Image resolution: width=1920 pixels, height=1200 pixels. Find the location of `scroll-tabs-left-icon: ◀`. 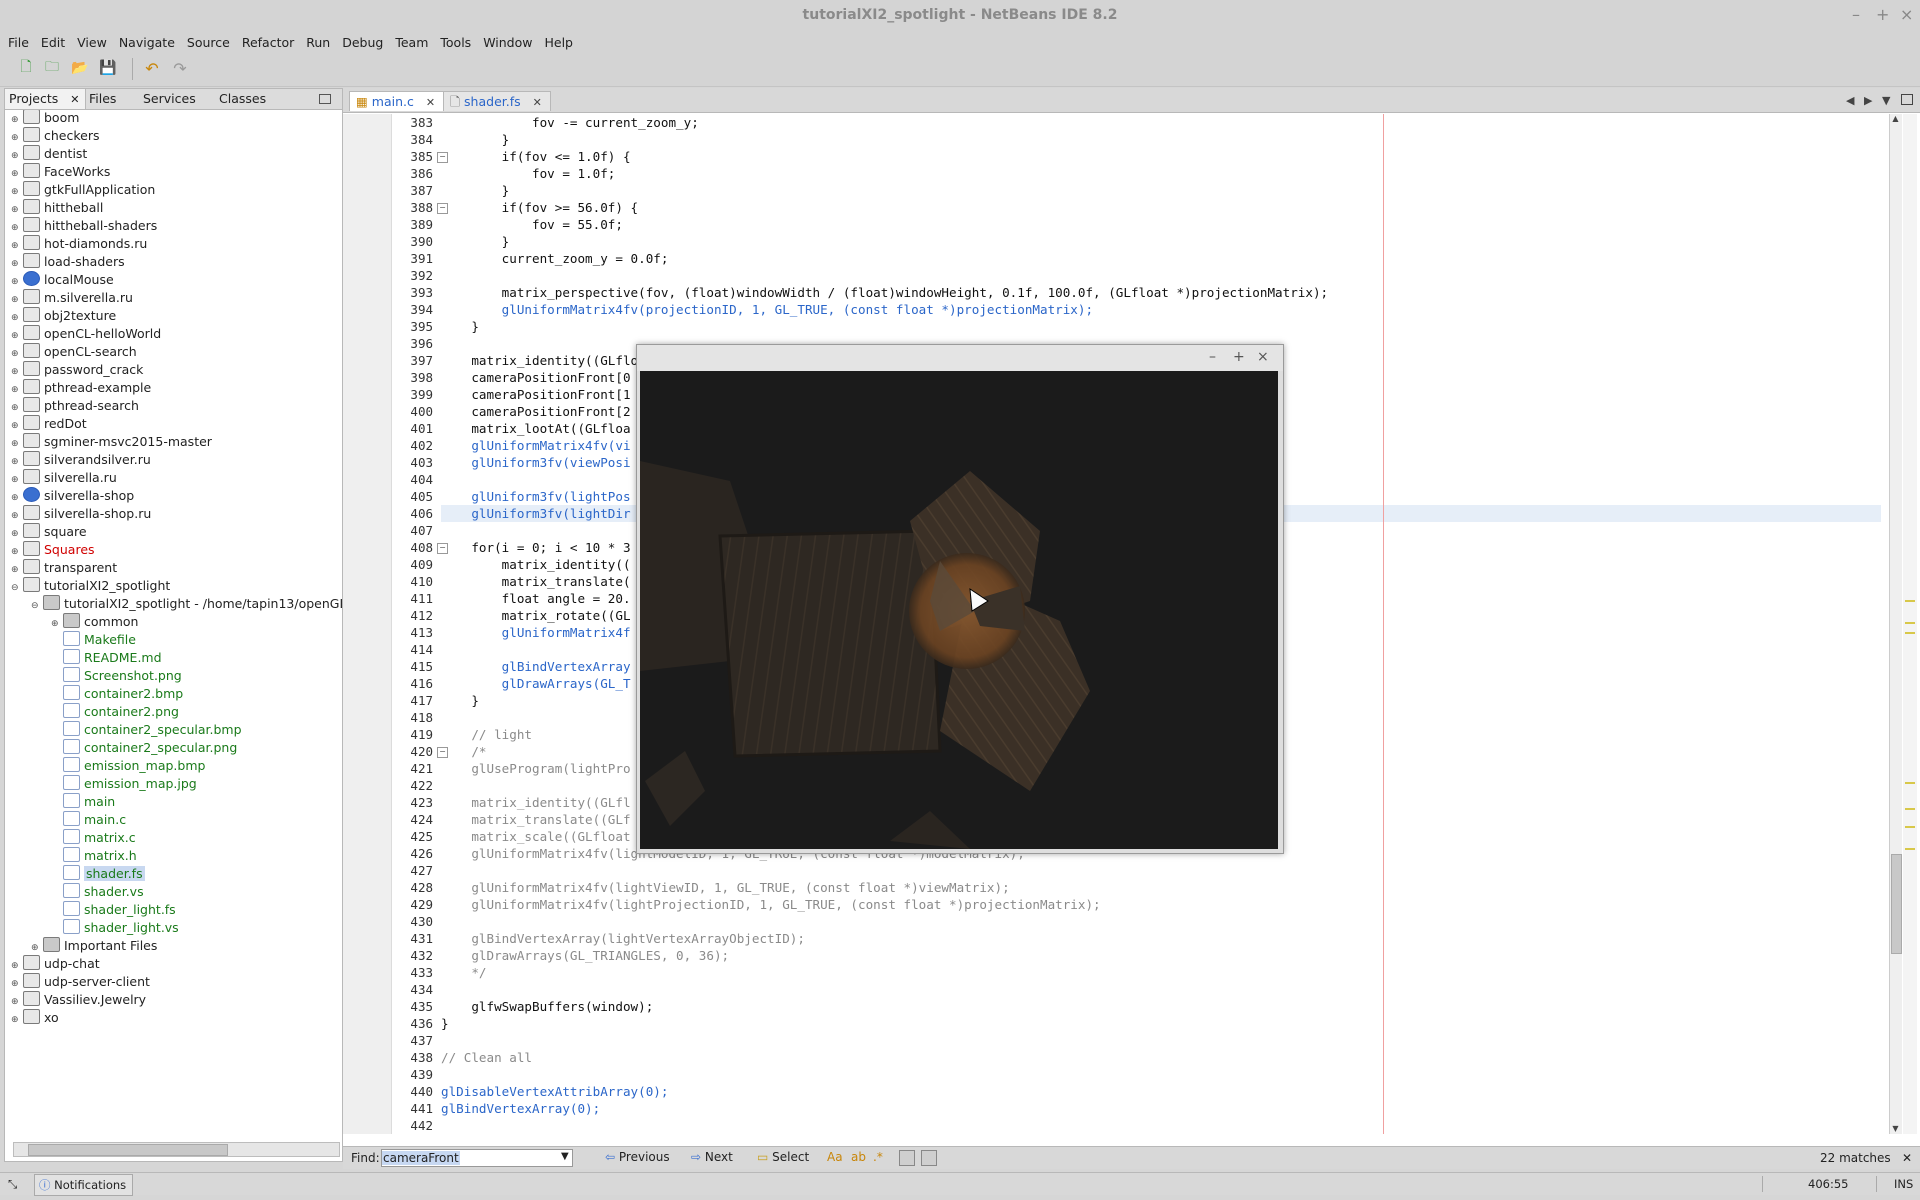

scroll-tabs-left-icon: ◀ is located at coordinates (1850, 100).